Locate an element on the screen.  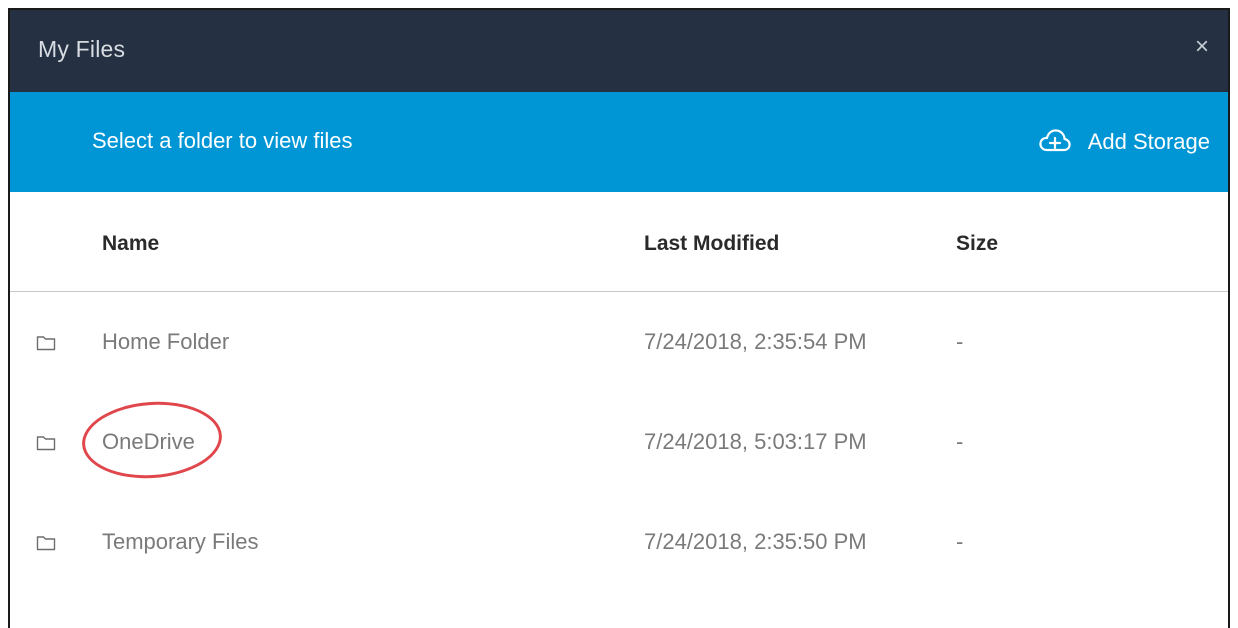
window-title: My Files is located at coordinates (82, 49).